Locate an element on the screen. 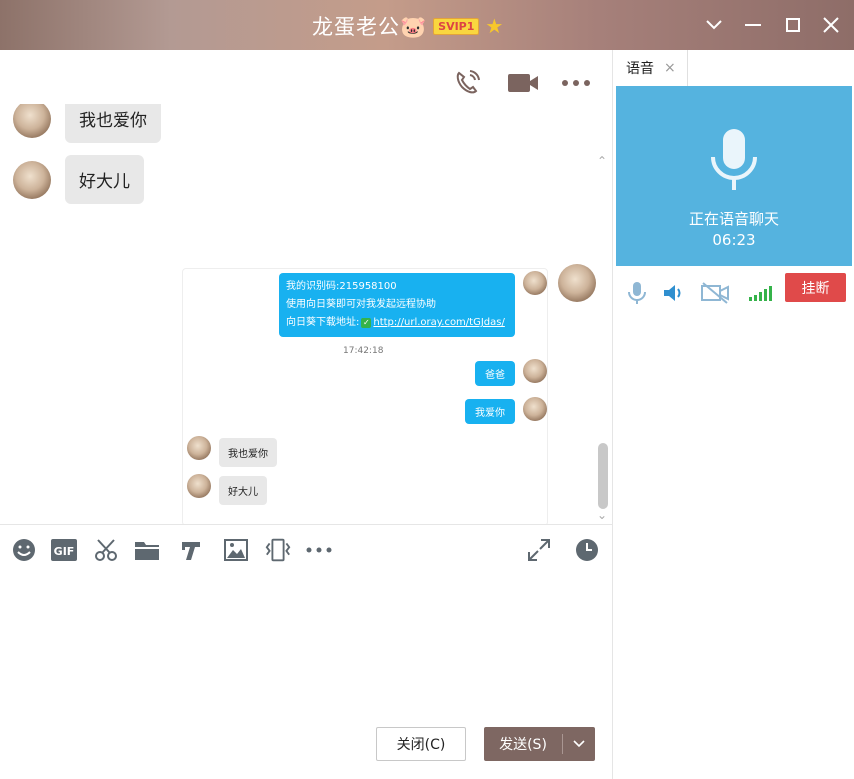 The image size is (854, 779). screenshot-line-1: 我的识别码:215958100 is located at coordinates (341, 286).